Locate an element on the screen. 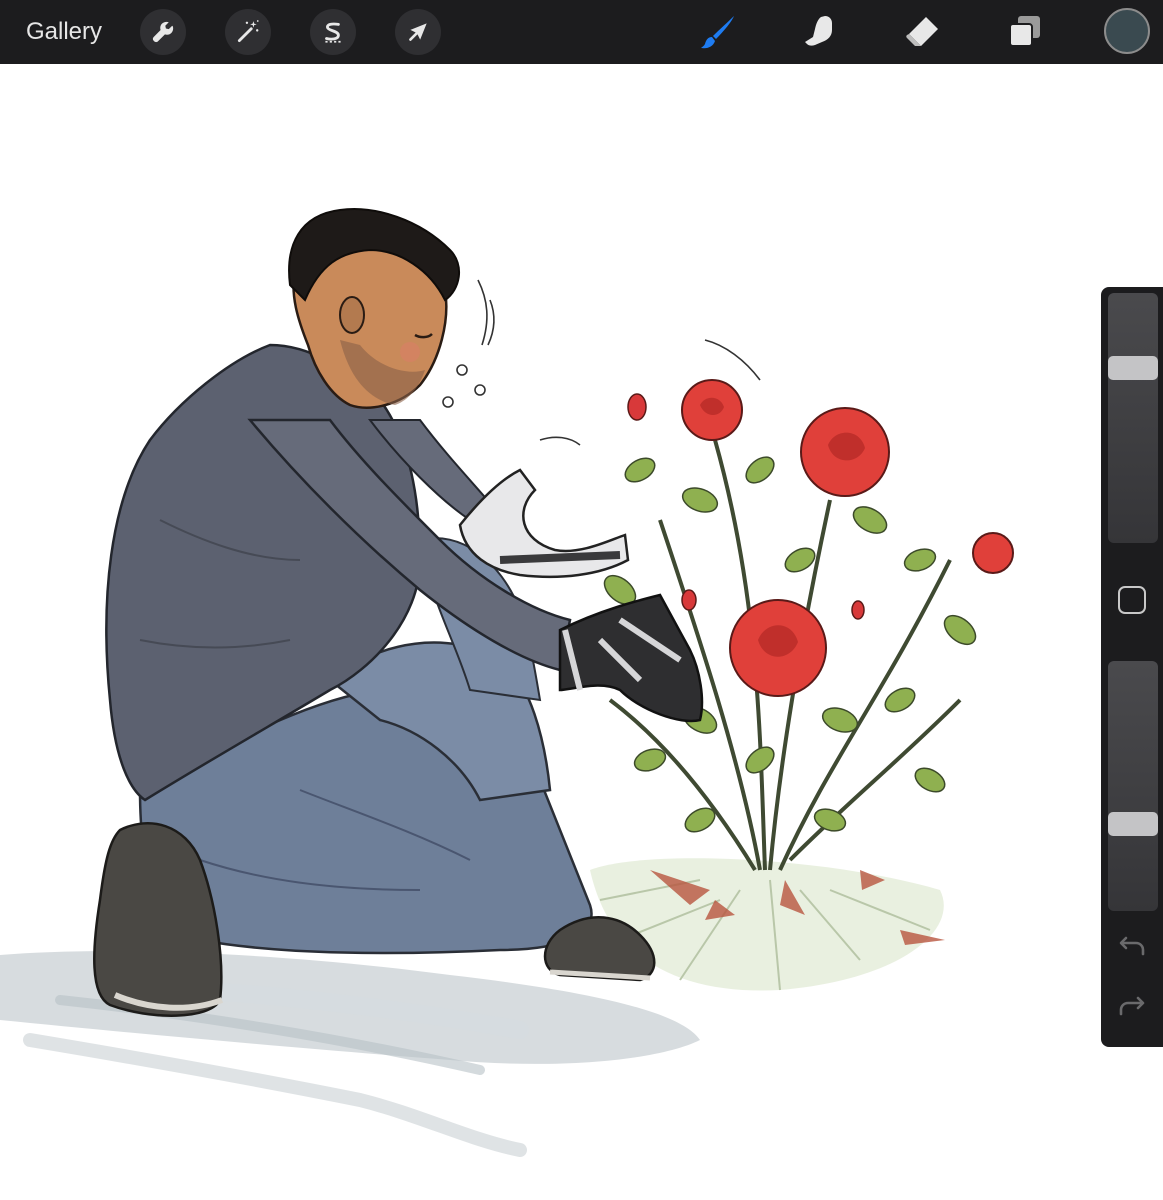 The image size is (1163, 1200). brush-size-slider-handle is located at coordinates (1133, 368).